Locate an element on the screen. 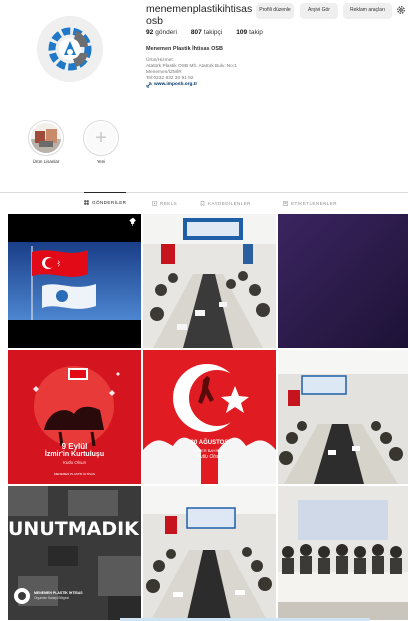 Image resolution: width=408 pixels, height=621 pixels. tab-reels: REELS is located at coordinates (164, 203).